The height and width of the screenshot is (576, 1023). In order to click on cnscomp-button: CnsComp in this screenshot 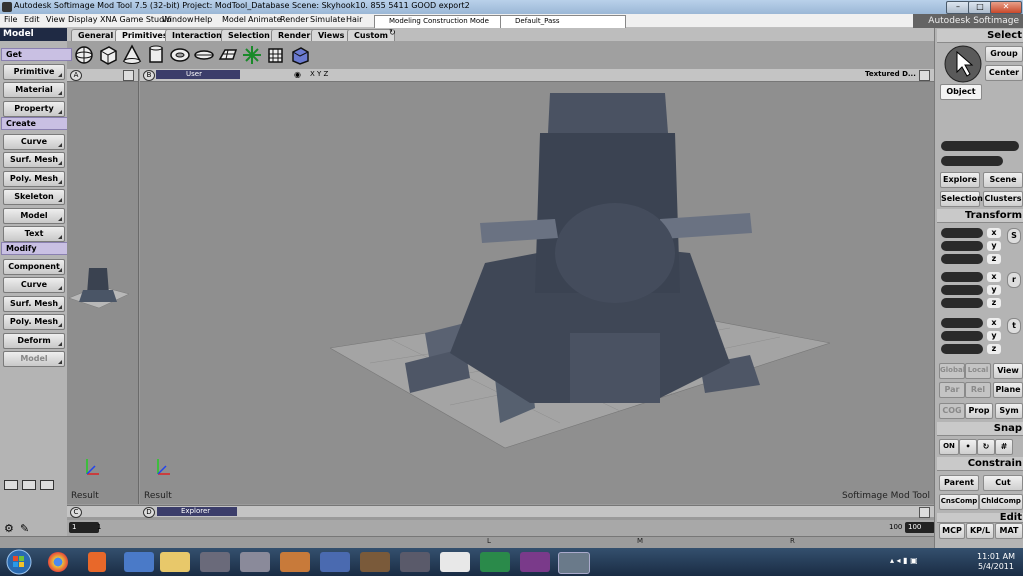, I will do `click(959, 502)`.